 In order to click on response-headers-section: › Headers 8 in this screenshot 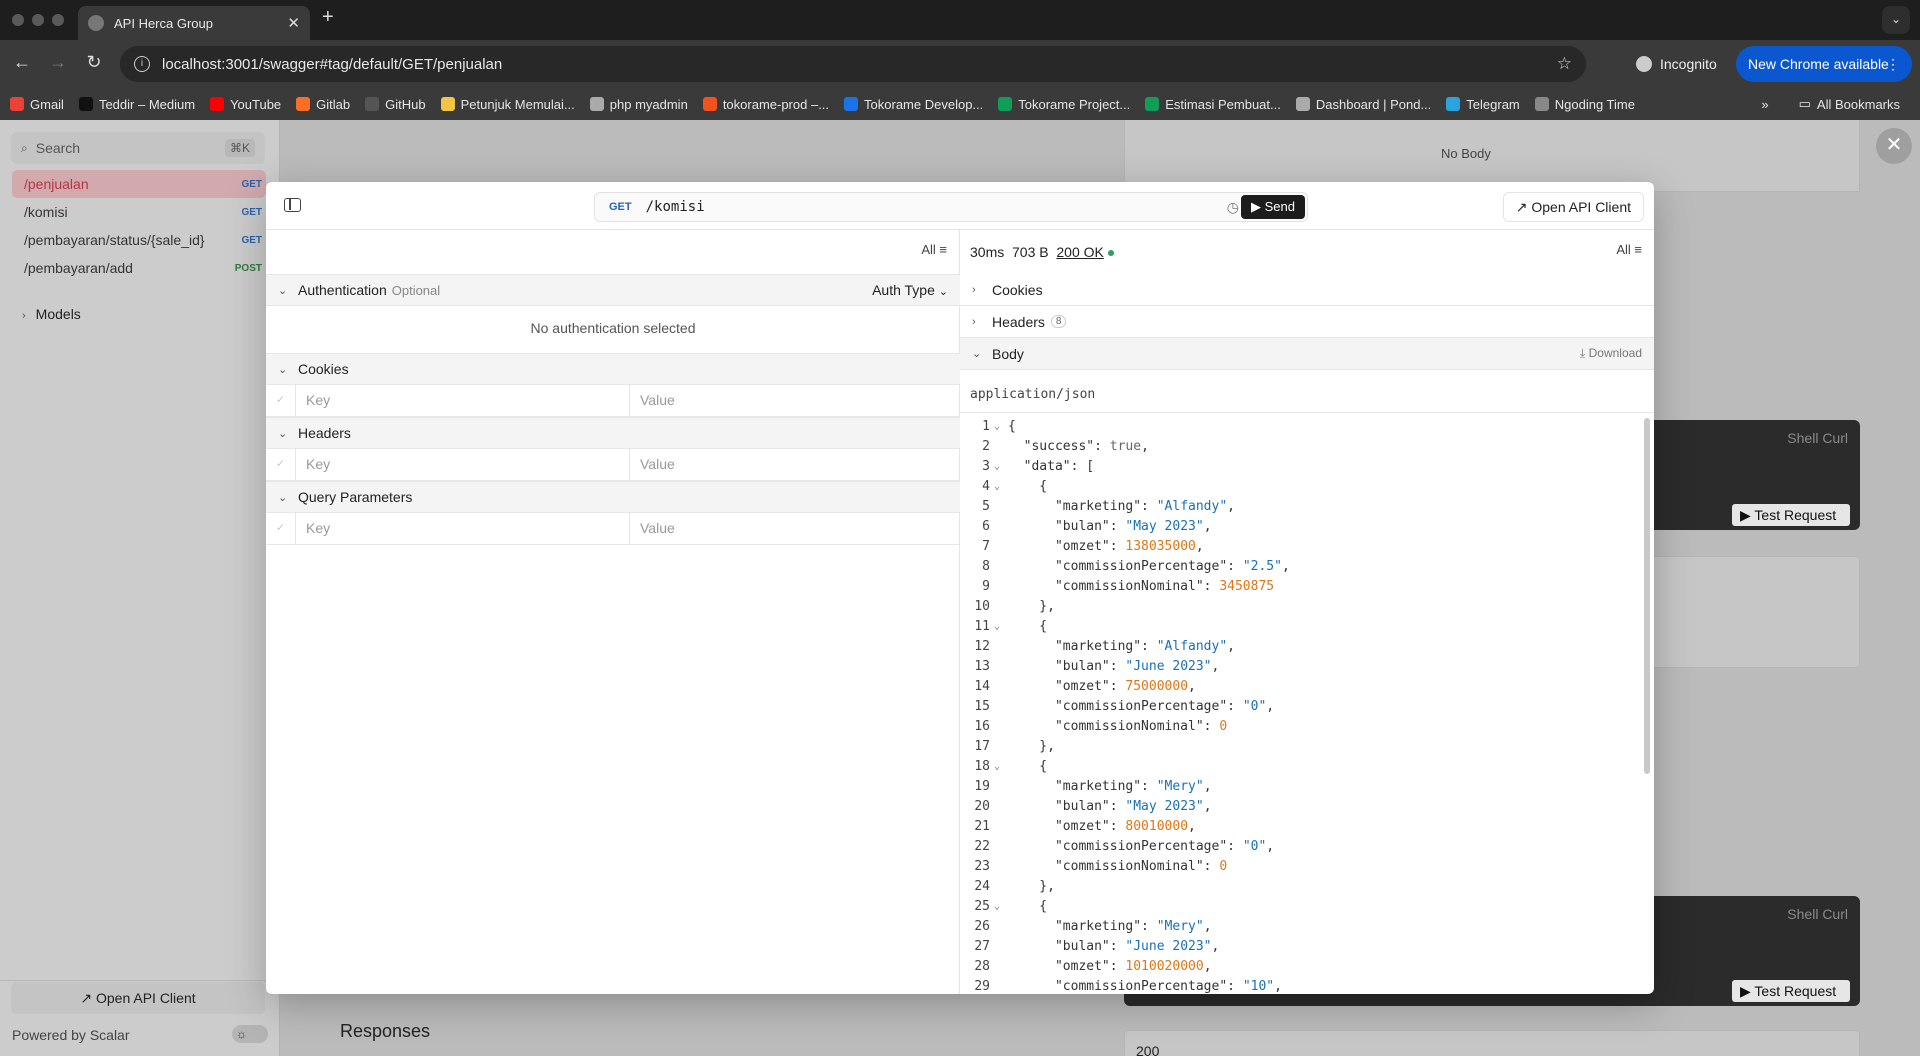, I will do `click(1307, 322)`.